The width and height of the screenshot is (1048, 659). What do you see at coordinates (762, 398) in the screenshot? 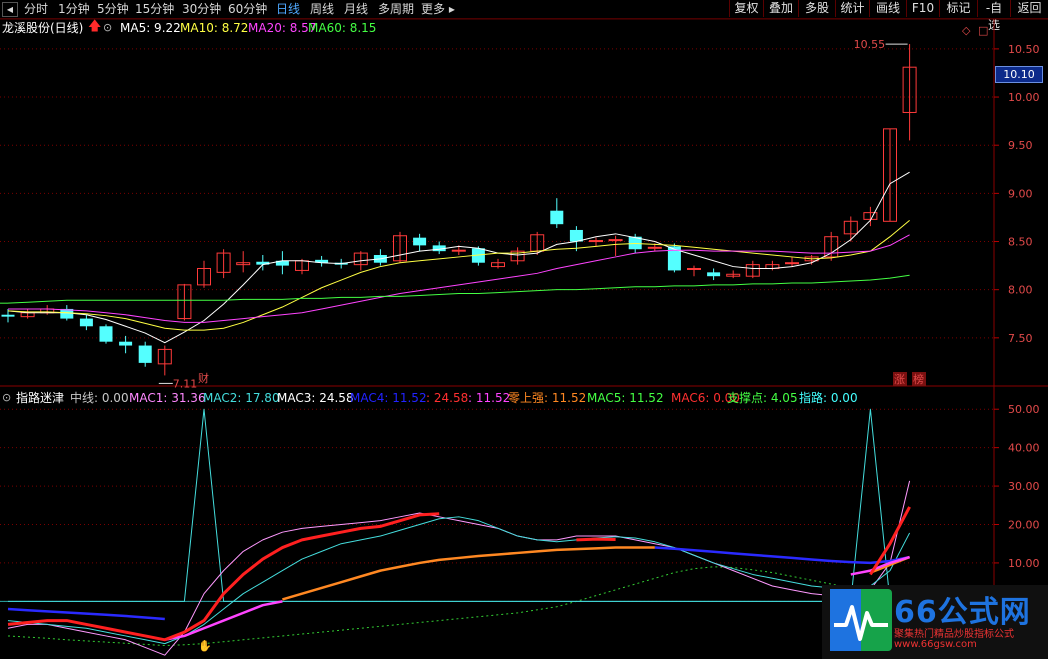
I see `indicator-label-10: 支撑点: 4.05` at bounding box center [762, 398].